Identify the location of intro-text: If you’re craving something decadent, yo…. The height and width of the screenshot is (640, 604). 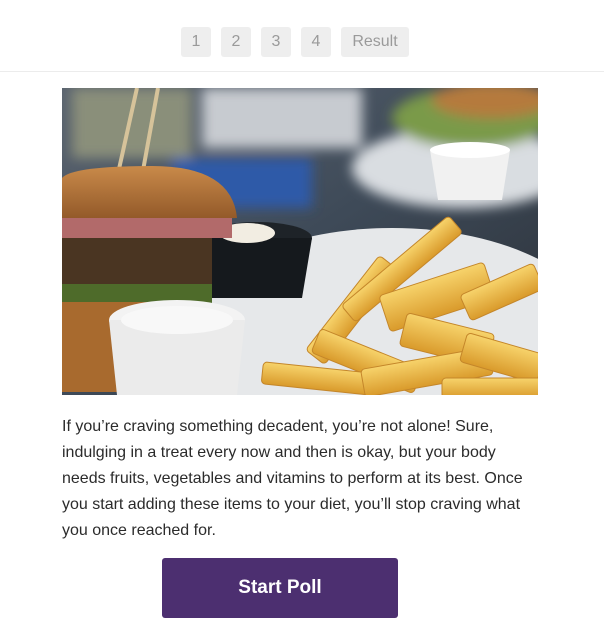
(292, 478).